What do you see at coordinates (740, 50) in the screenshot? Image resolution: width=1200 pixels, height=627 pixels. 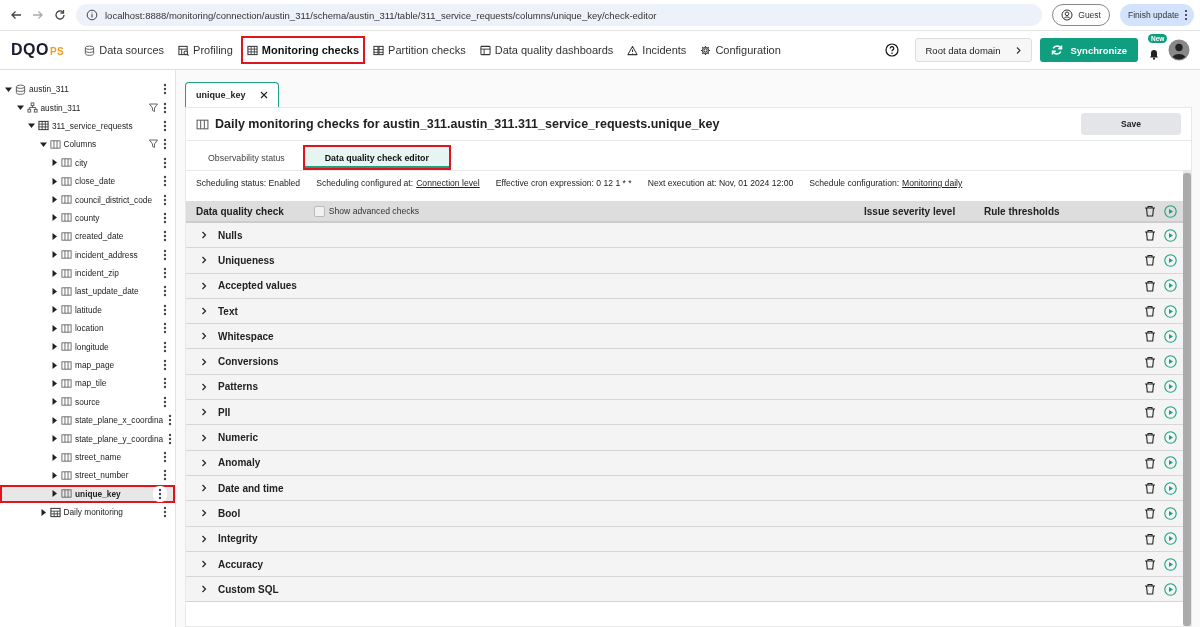 I see `nav-tab: Configuration` at bounding box center [740, 50].